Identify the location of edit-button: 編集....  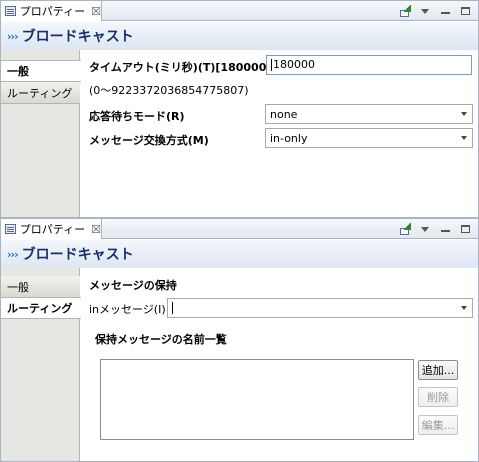
(438, 425).